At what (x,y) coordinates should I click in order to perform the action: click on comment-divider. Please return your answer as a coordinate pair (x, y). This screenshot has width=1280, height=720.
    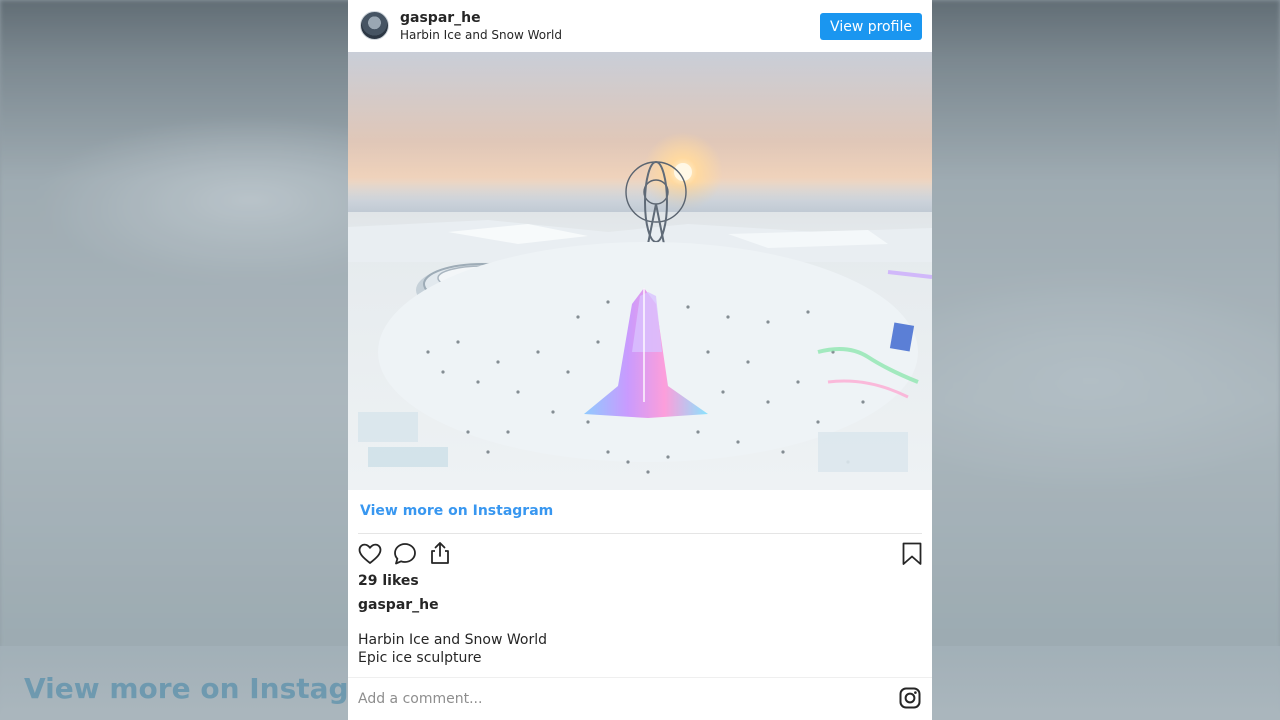
    Looking at the image, I should click on (640, 677).